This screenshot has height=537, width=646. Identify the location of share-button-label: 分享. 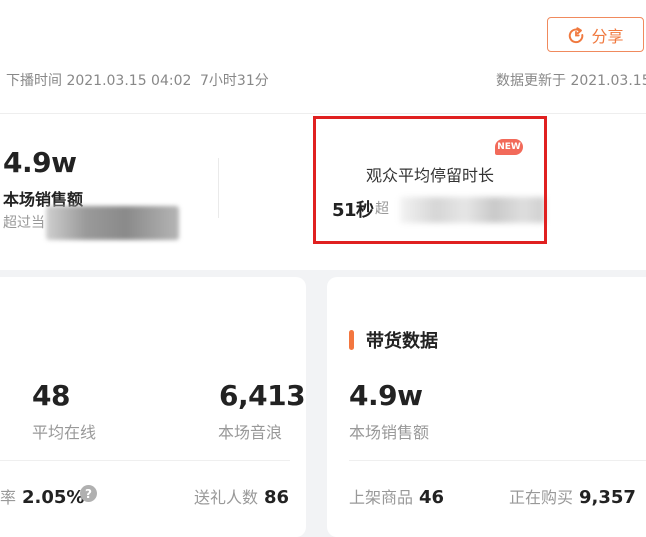
(607, 36).